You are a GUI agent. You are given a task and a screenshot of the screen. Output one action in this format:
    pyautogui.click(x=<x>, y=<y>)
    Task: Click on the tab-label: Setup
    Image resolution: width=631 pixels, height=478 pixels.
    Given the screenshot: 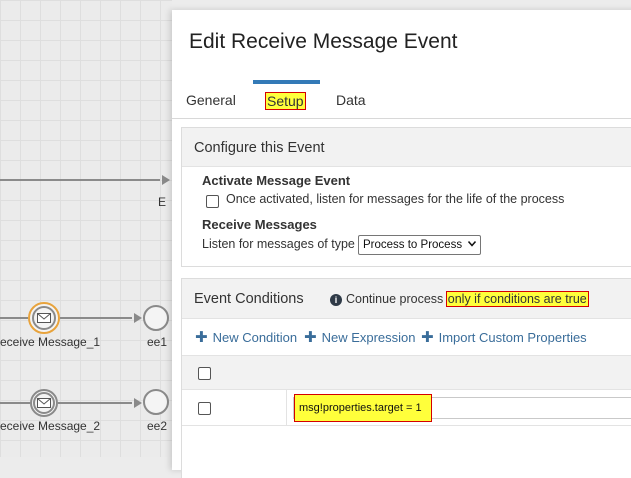 What is the action you would take?
    pyautogui.click(x=285, y=101)
    